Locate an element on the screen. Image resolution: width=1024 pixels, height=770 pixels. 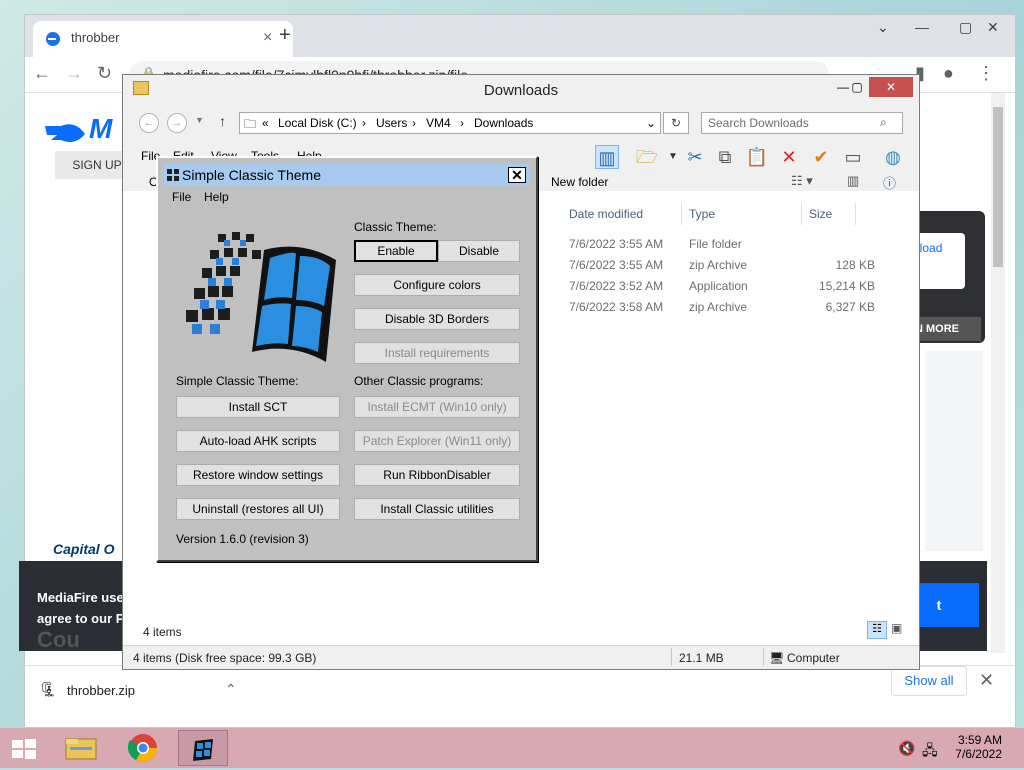
minimize-icon: — is located at coordinates (922, 27).